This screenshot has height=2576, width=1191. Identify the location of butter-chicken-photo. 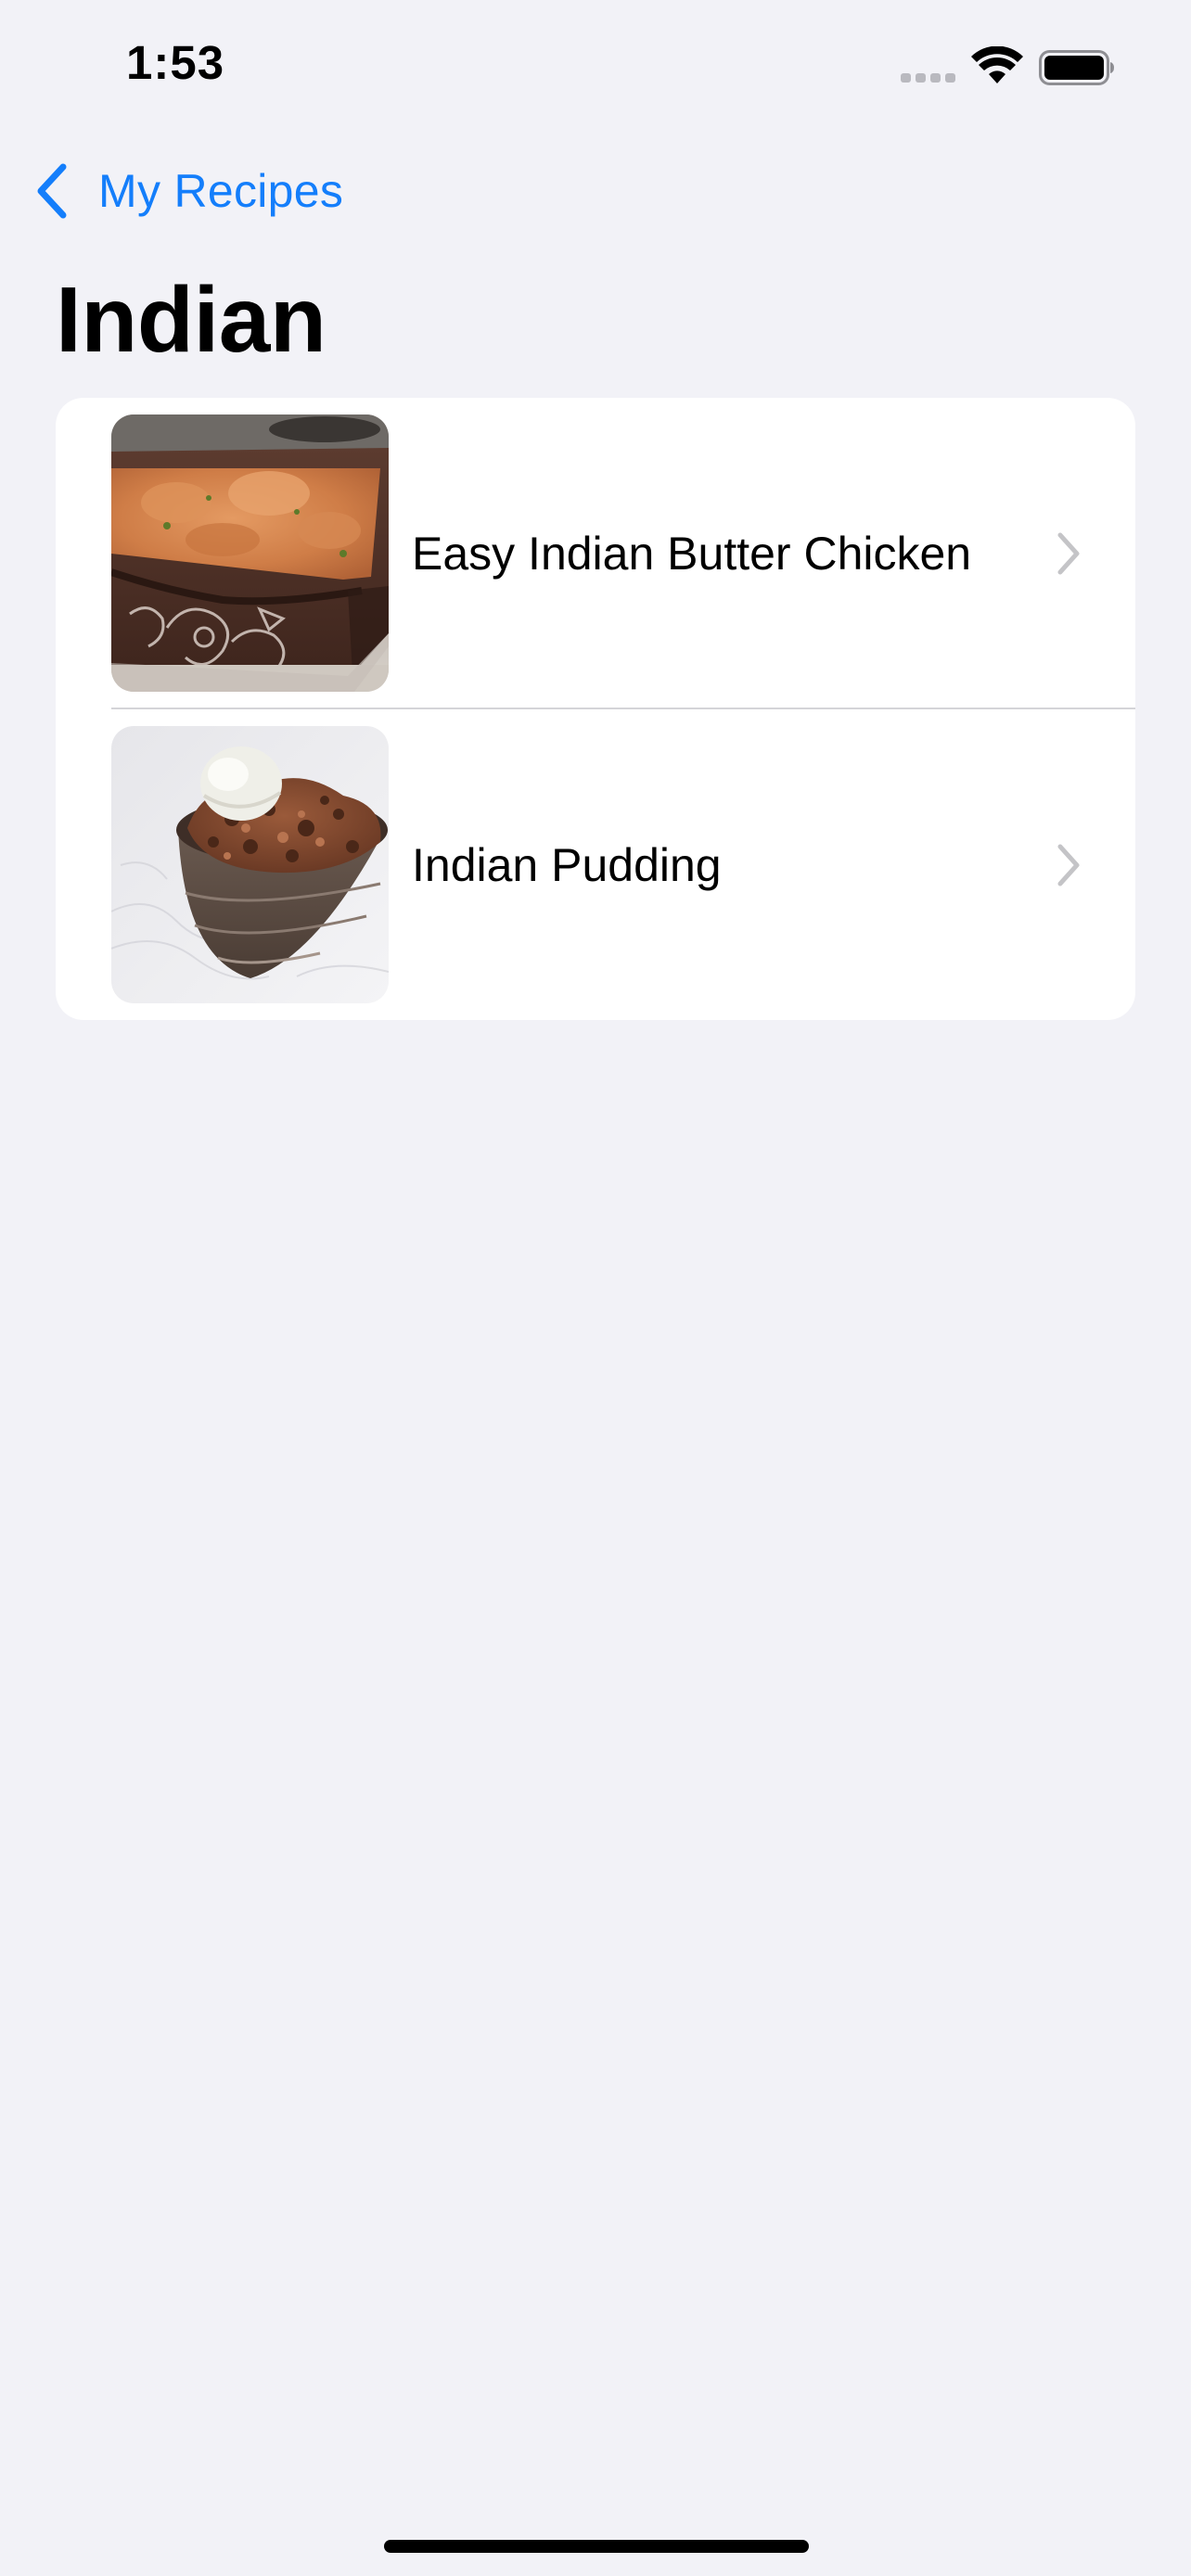
(250, 553).